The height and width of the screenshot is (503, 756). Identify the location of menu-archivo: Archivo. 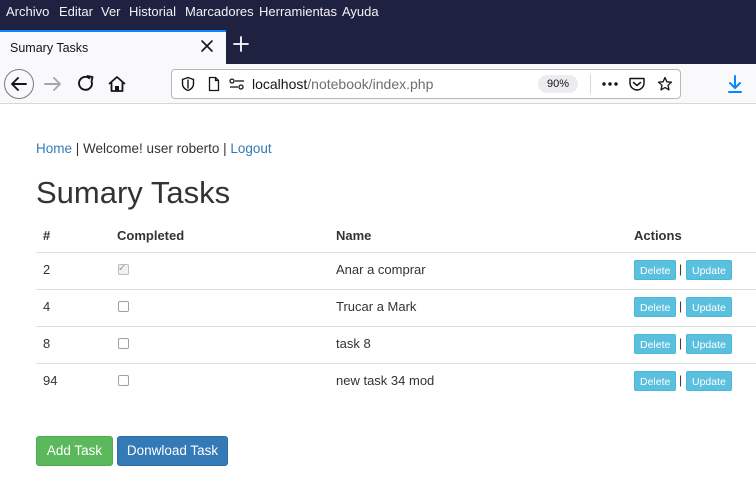
(27, 11).